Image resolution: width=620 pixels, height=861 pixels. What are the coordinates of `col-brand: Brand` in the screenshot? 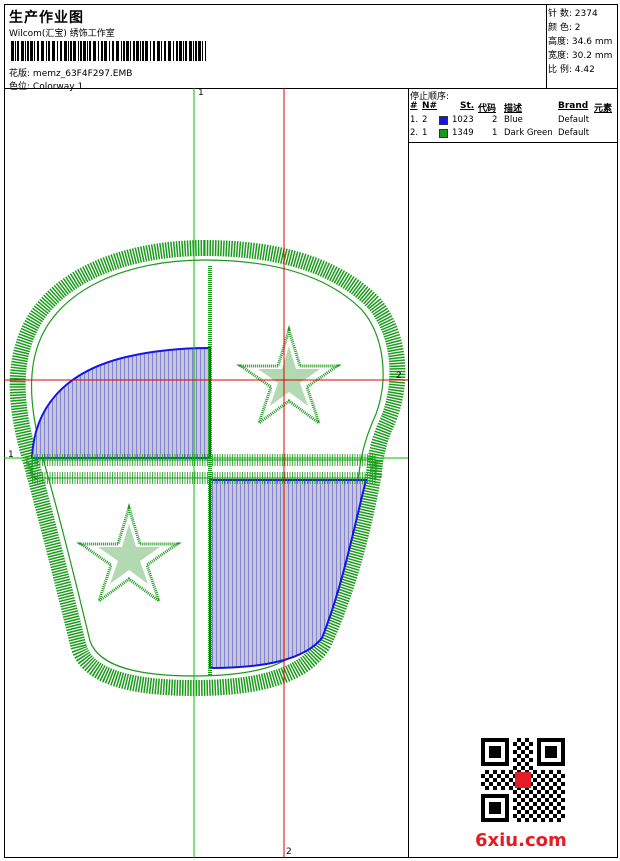 It's located at (573, 106).